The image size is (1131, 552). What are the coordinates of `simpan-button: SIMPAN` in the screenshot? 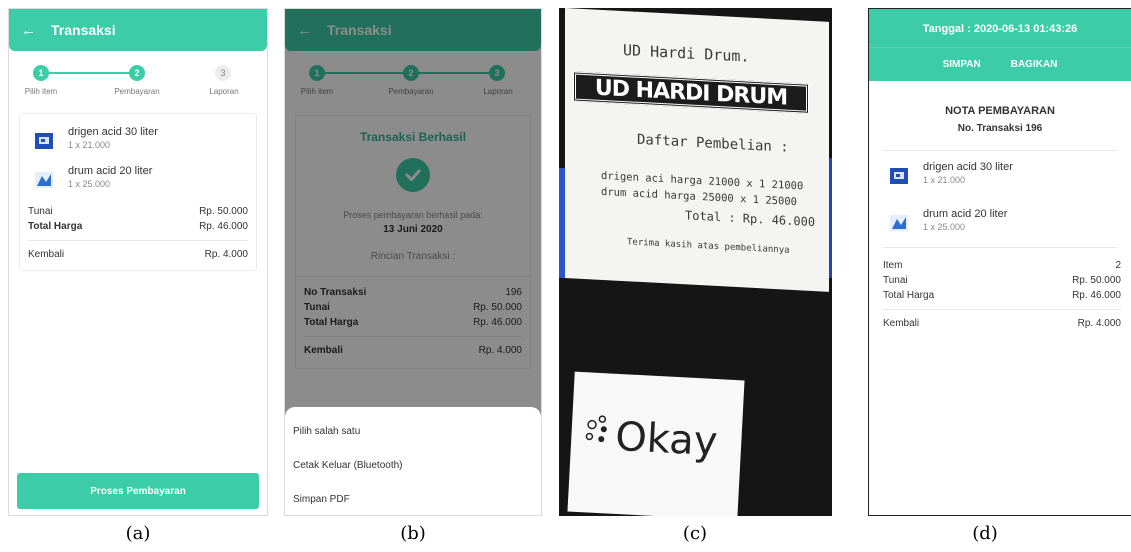 It's located at (962, 64).